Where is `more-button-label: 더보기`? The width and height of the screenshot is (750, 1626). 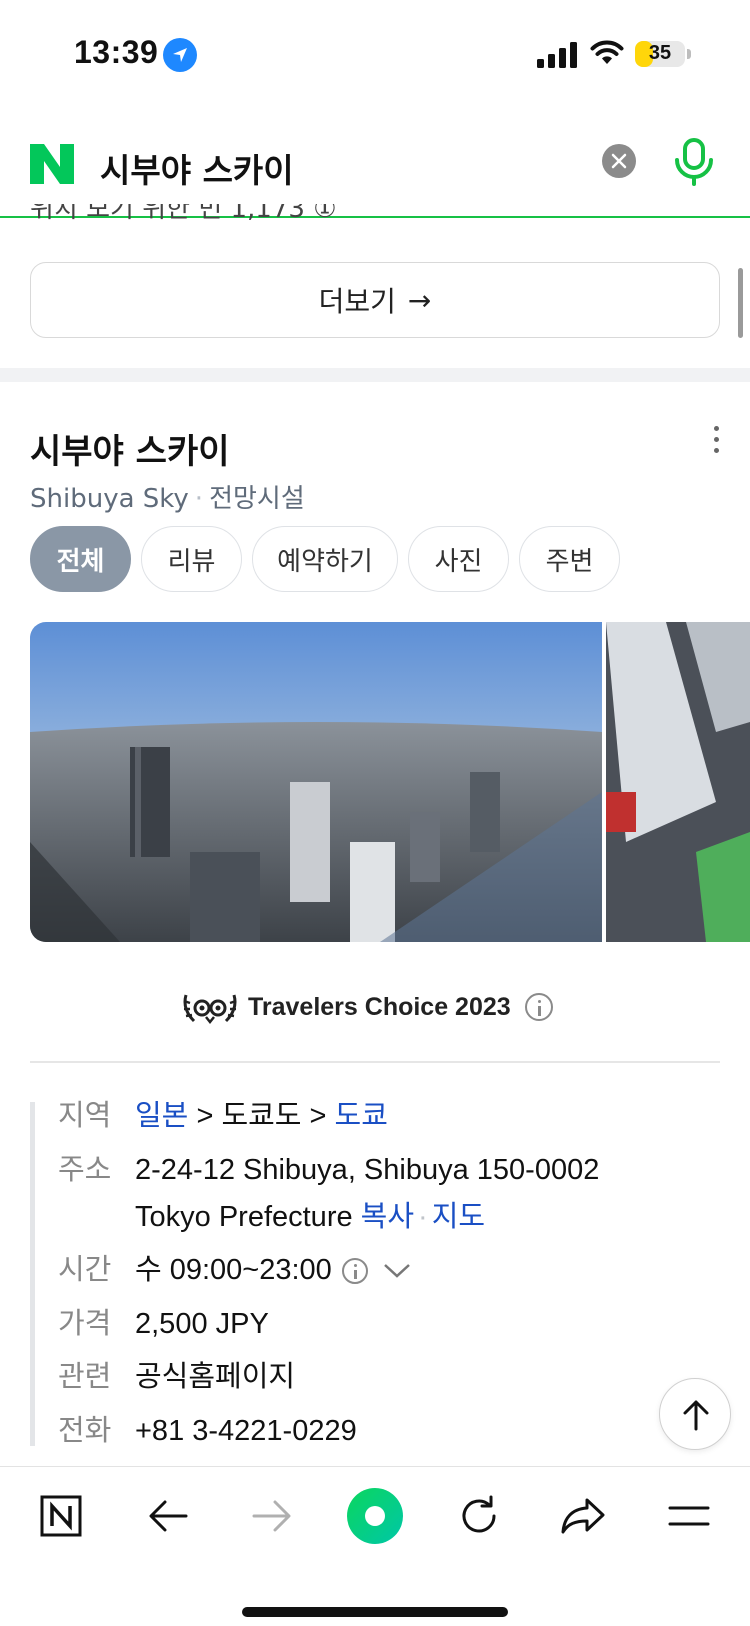 more-button-label: 더보기 is located at coordinates (357, 301).